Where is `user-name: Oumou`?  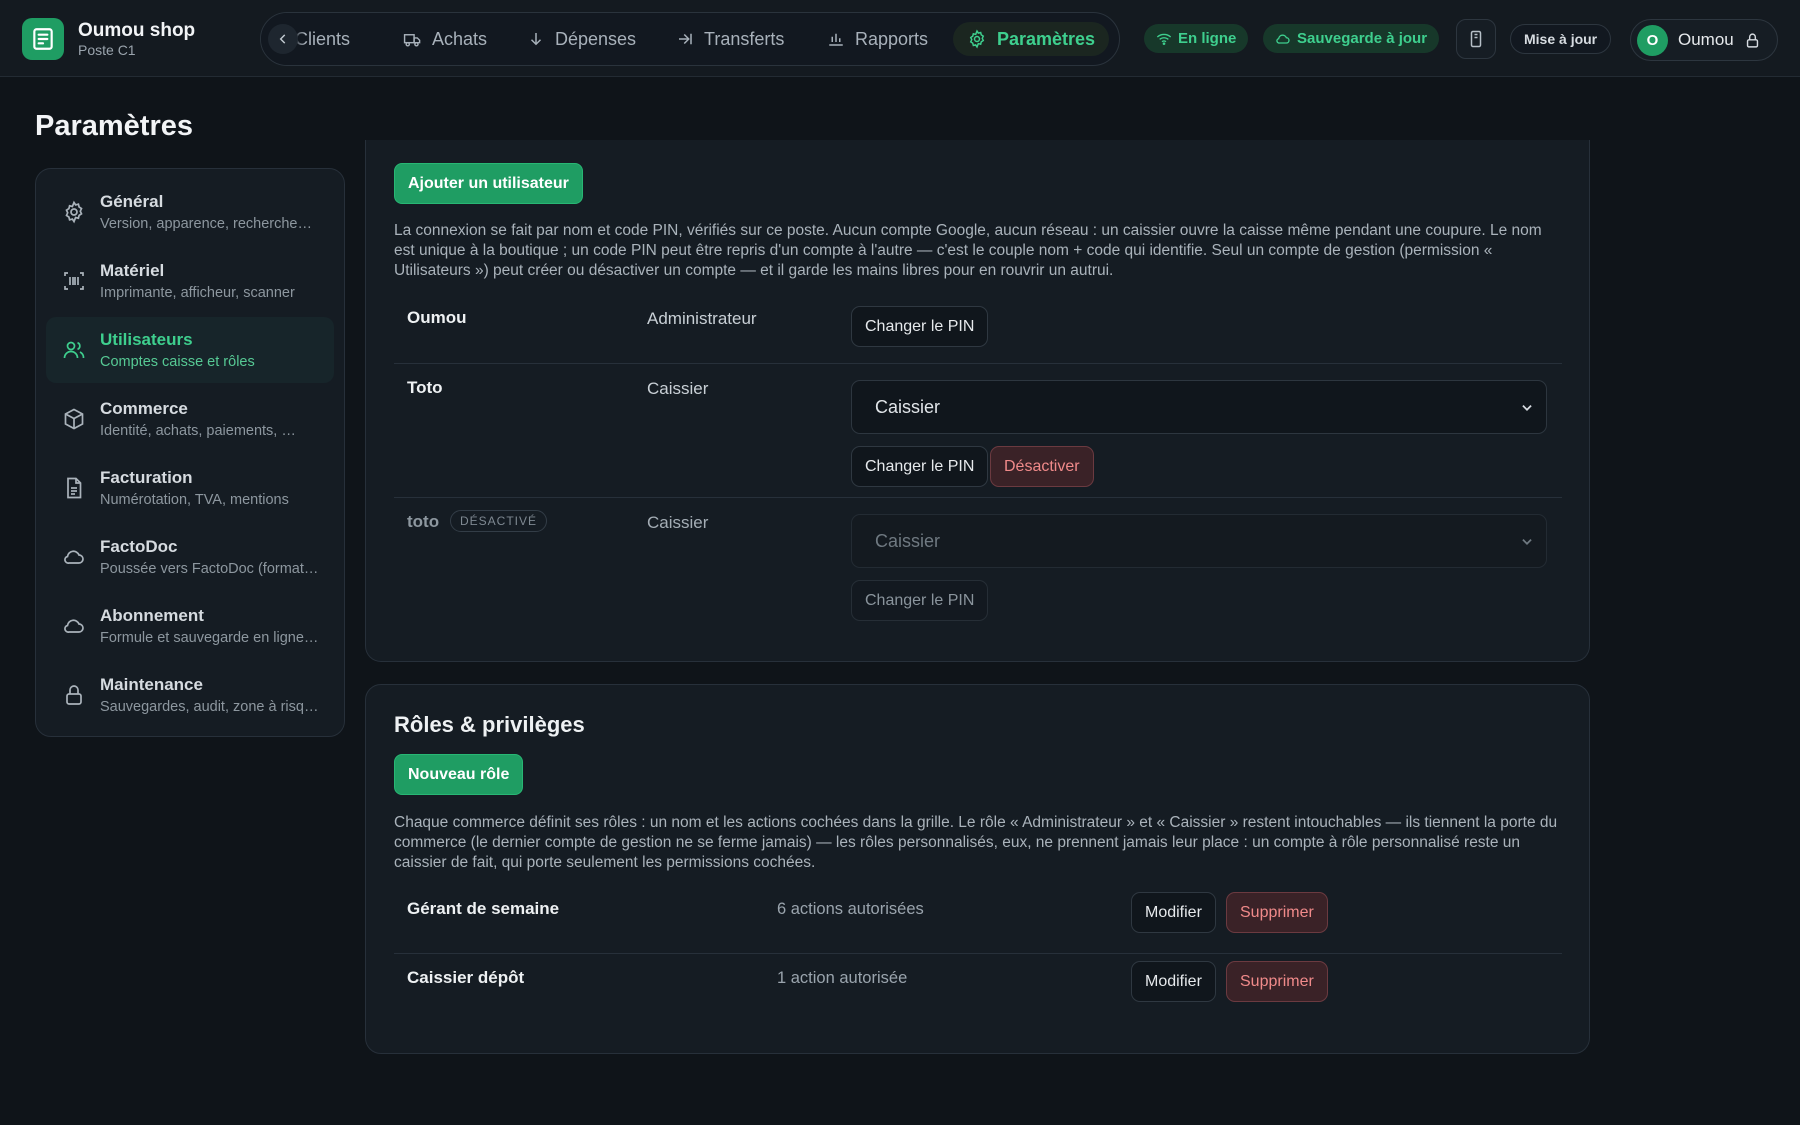
user-name: Oumou is located at coordinates (1706, 39).